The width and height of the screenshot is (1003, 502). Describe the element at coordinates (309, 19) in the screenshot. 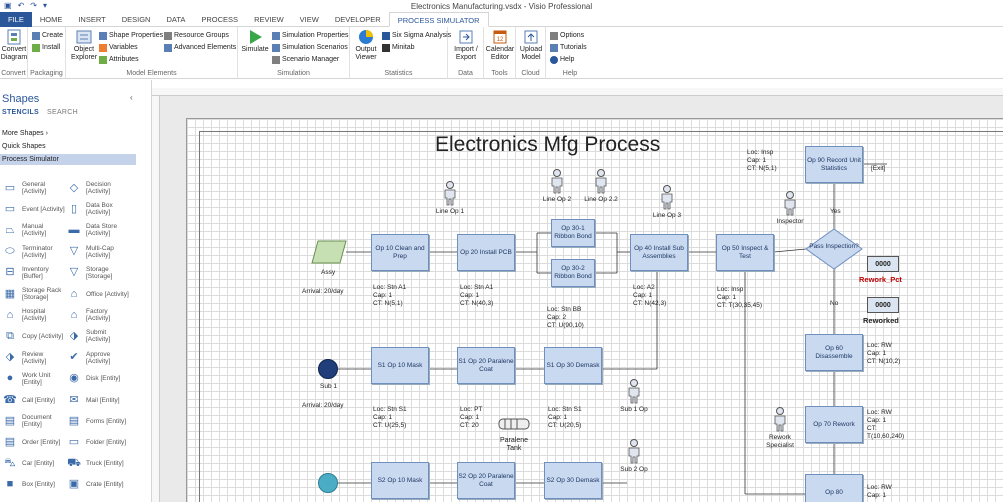

I see `tab-view: VIEW` at that location.